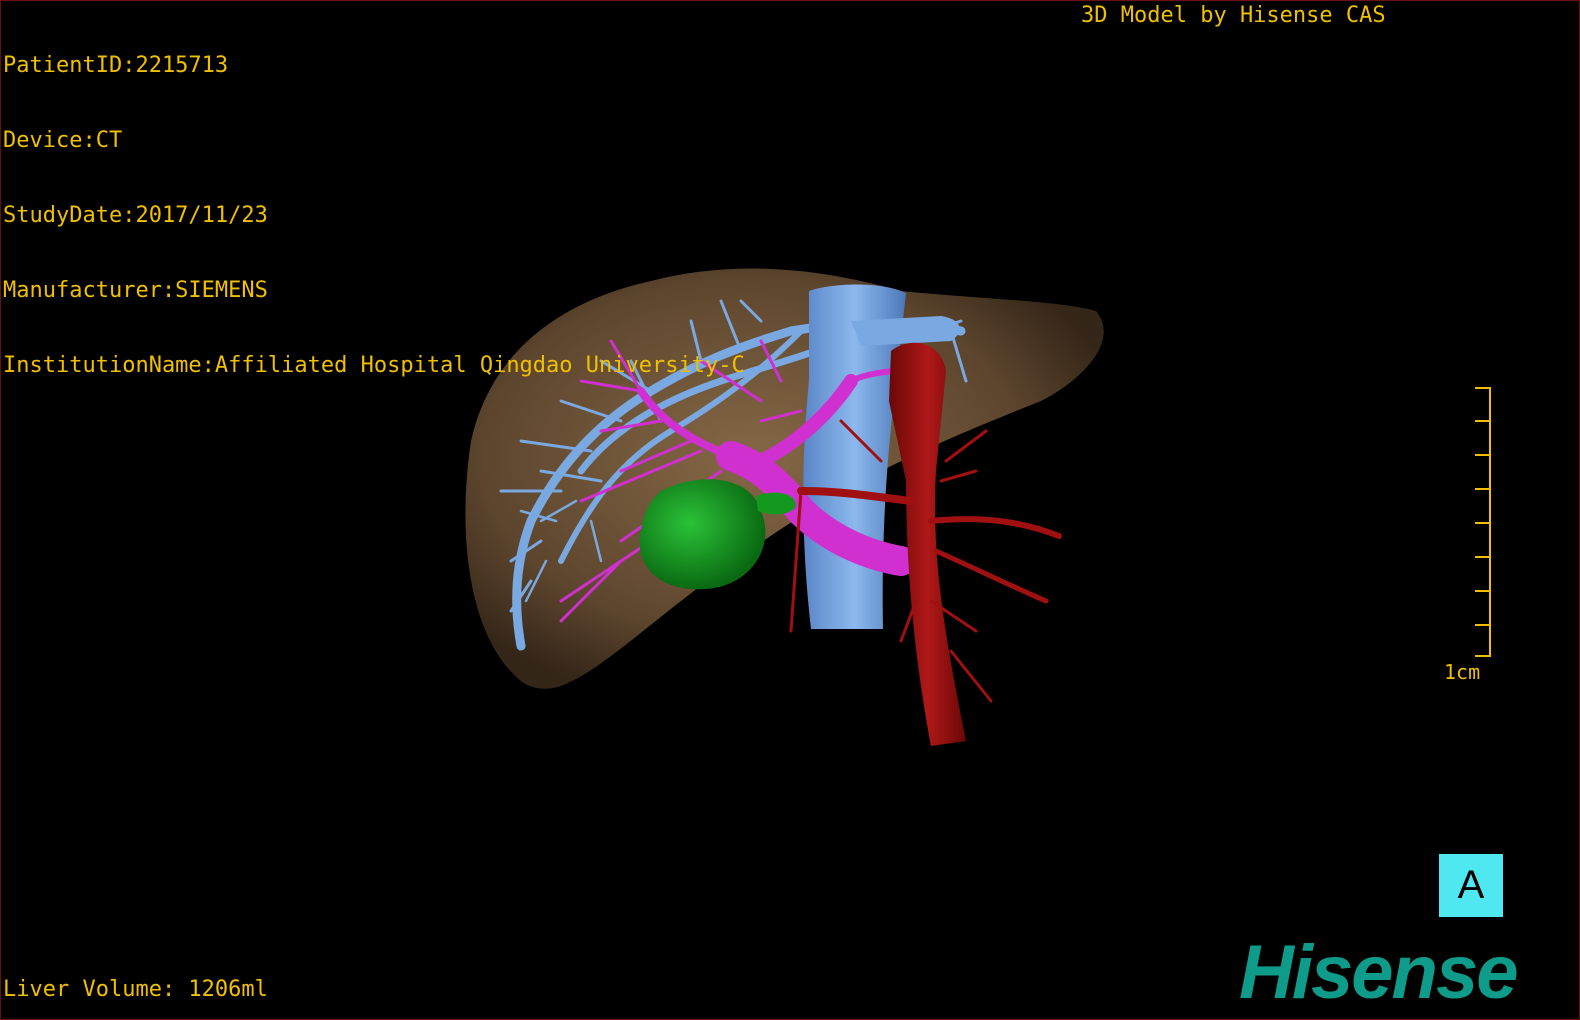 This screenshot has height=1020, width=1580. I want to click on hisense-logo: Hisense, so click(1378, 973).